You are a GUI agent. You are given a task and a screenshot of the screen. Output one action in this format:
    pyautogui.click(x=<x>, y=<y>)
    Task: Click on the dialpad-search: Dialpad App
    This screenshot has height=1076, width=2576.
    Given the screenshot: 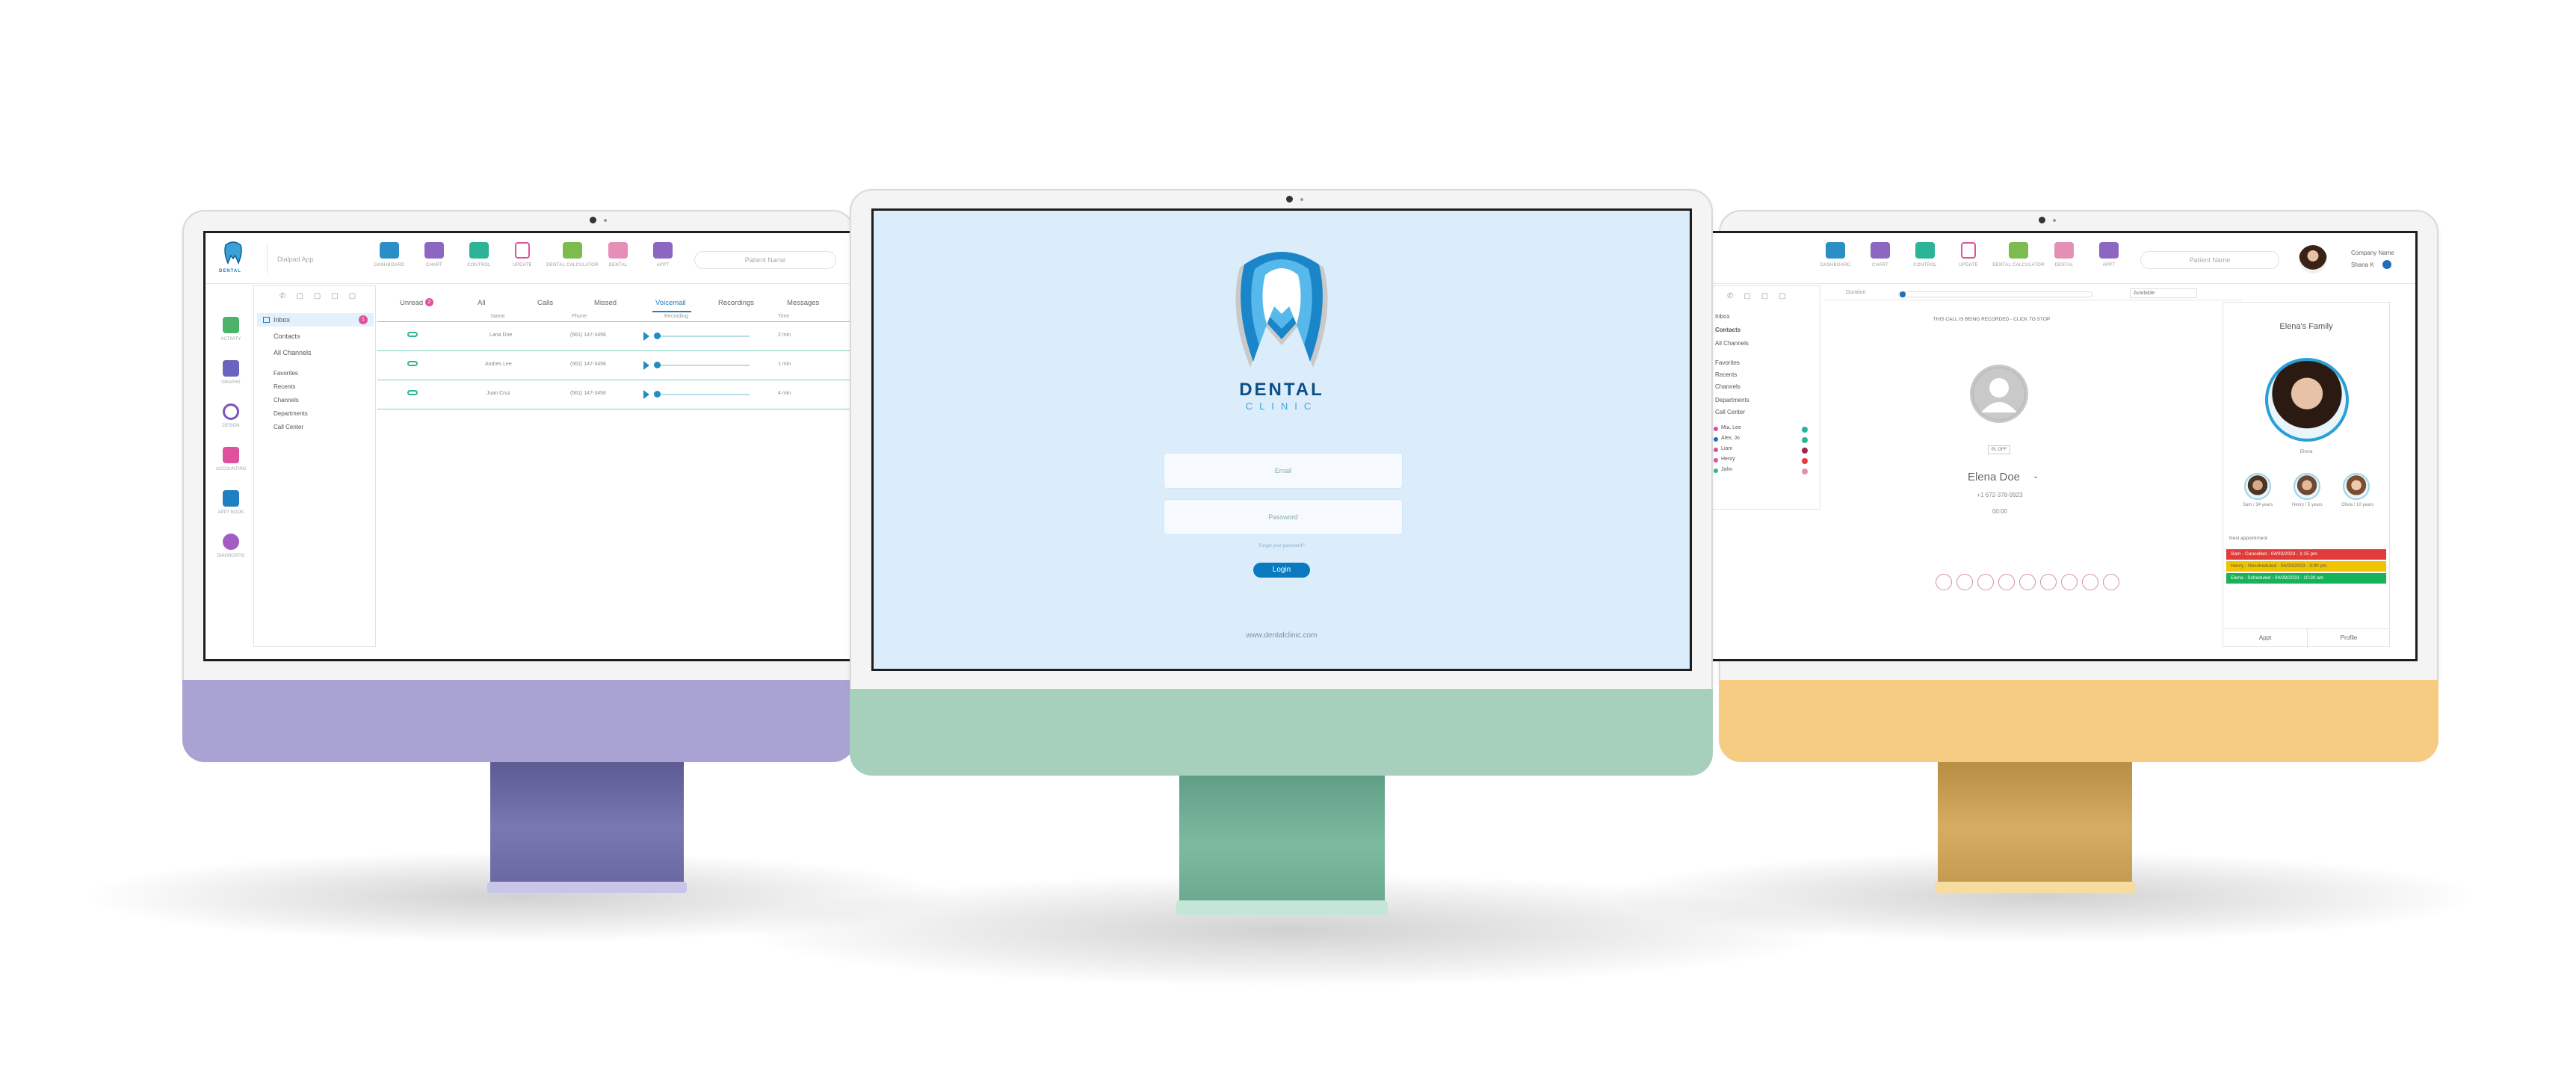 What is the action you would take?
    pyautogui.click(x=296, y=259)
    